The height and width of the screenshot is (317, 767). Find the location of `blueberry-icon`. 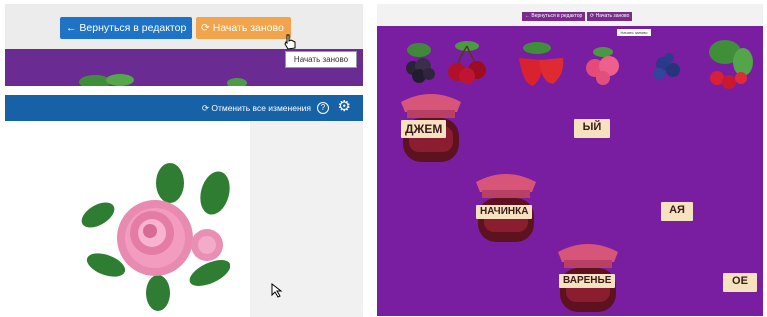

blueberry-icon is located at coordinates (666, 66).